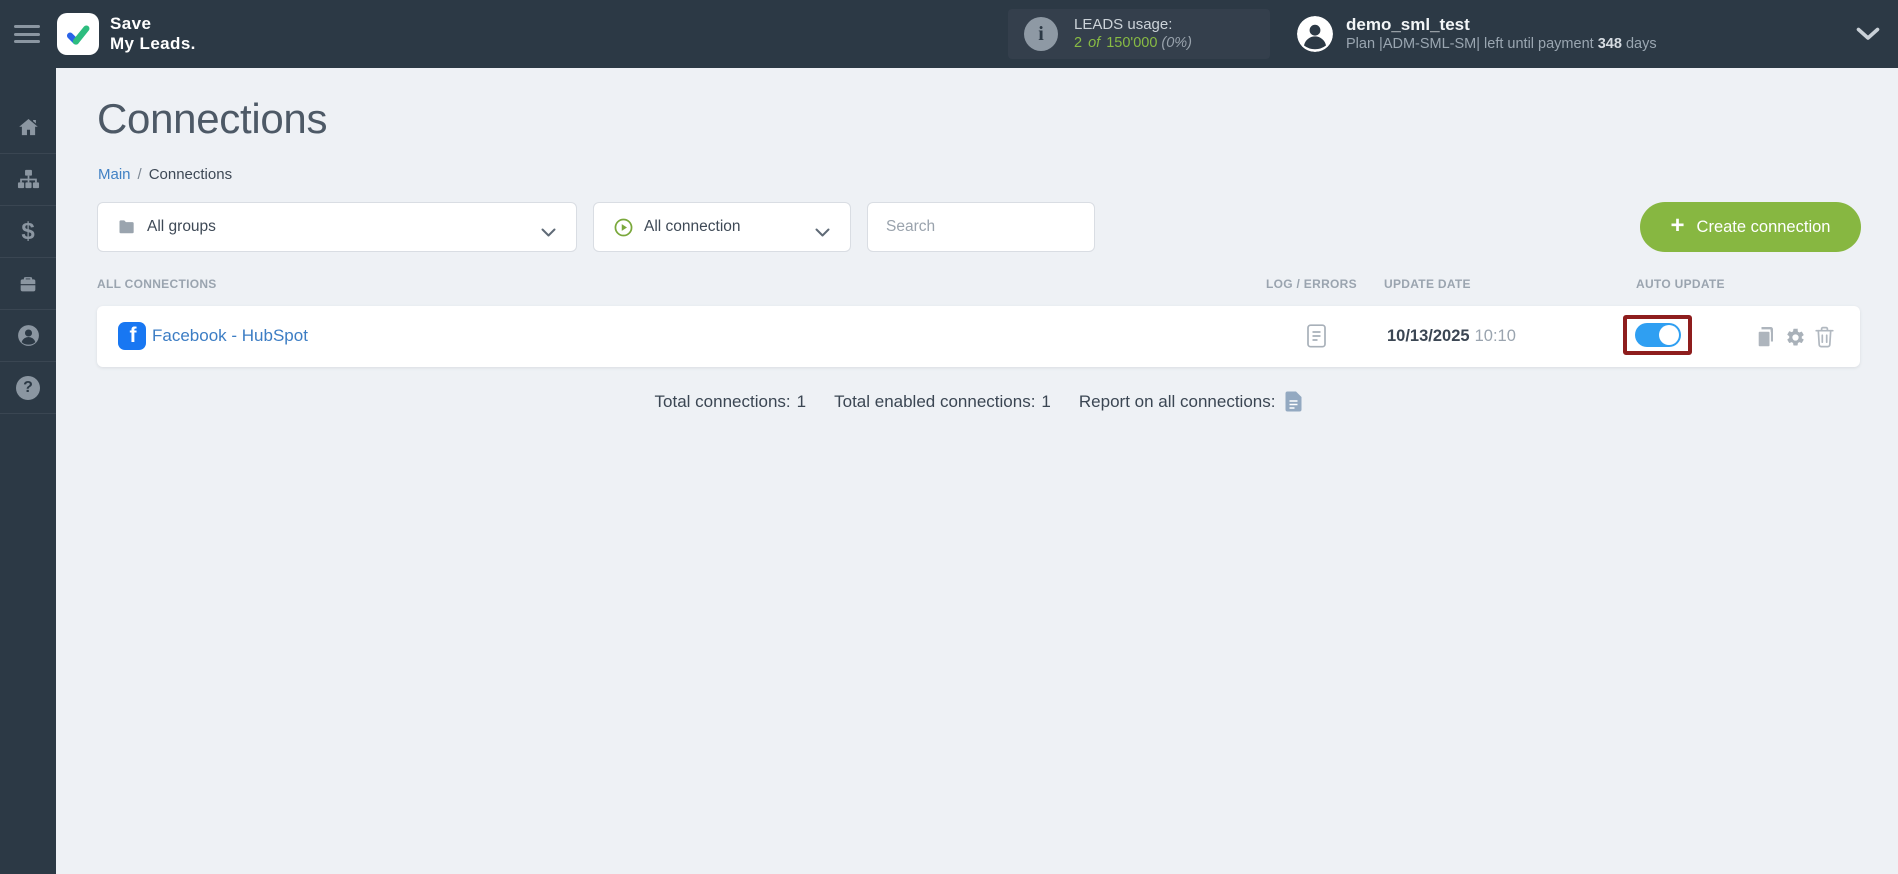 This screenshot has width=1898, height=874. What do you see at coordinates (1824, 337) in the screenshot?
I see `trash-icon` at bounding box center [1824, 337].